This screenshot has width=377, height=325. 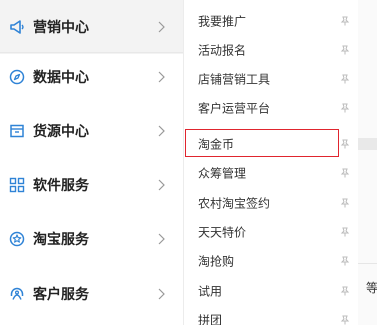 I want to click on submenu-label: 店铺营销工具, so click(x=234, y=79).